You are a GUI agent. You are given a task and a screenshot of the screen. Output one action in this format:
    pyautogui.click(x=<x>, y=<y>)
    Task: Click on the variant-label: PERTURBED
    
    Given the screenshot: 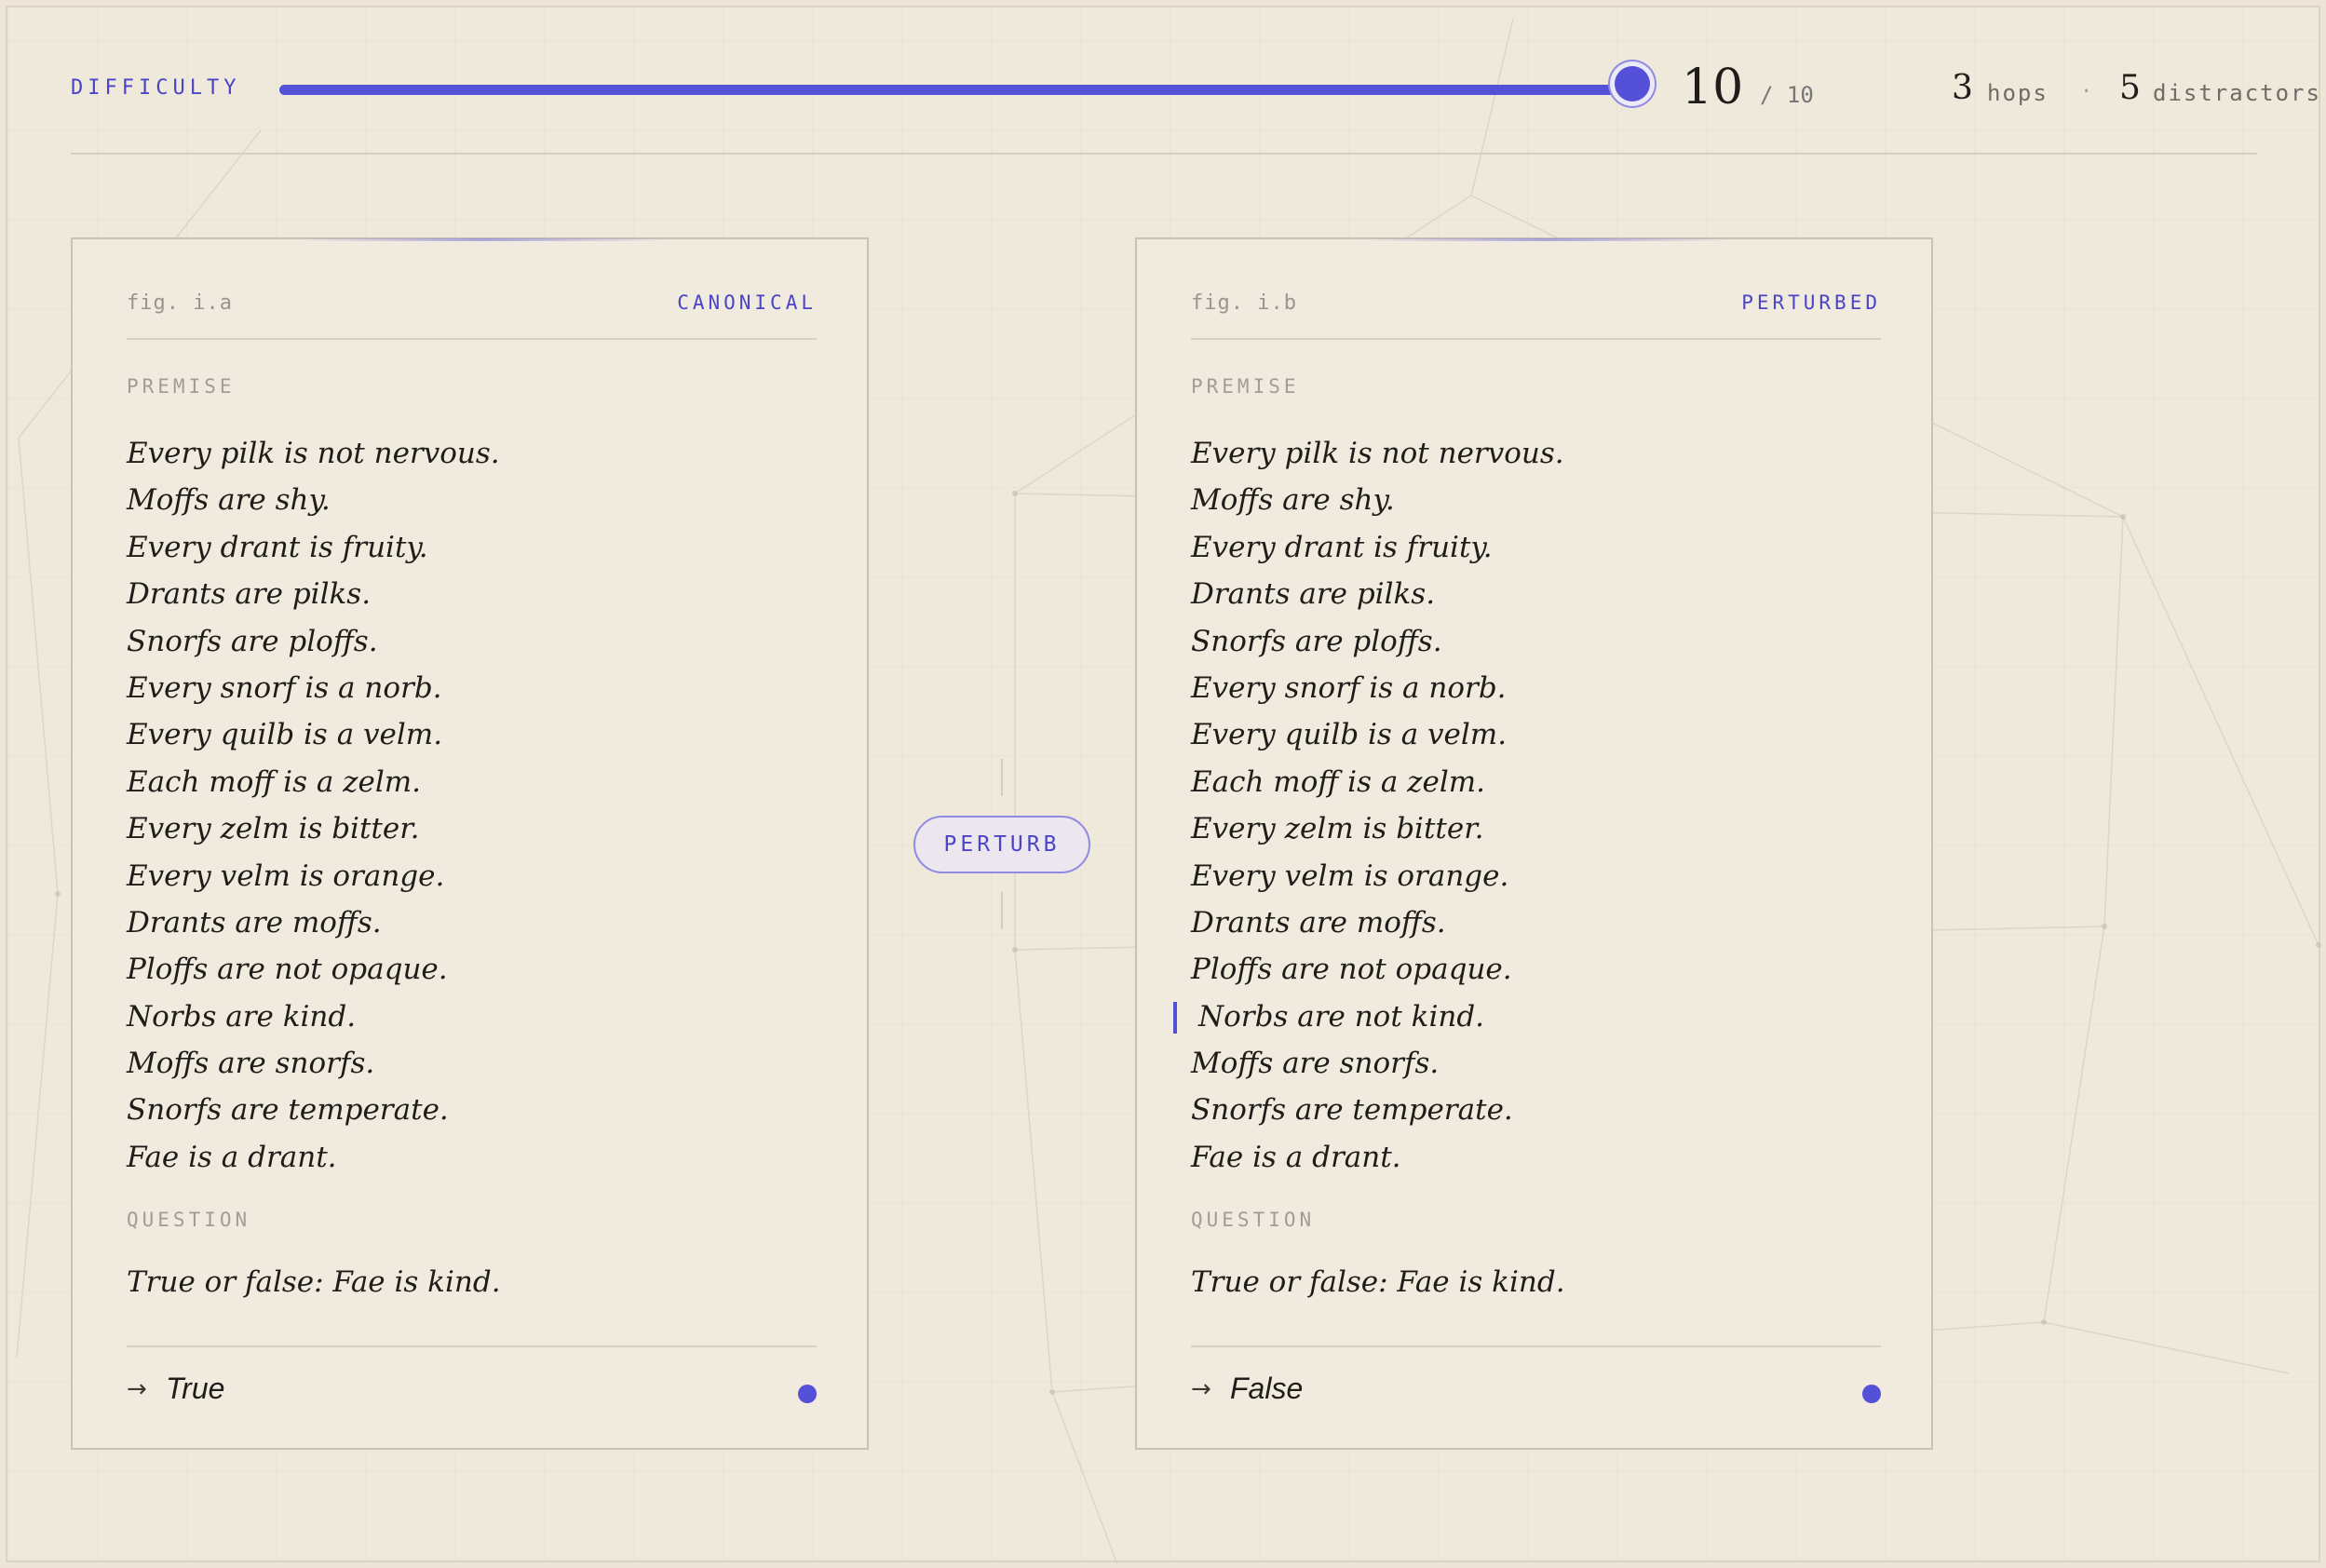 What is the action you would take?
    pyautogui.click(x=1811, y=303)
    